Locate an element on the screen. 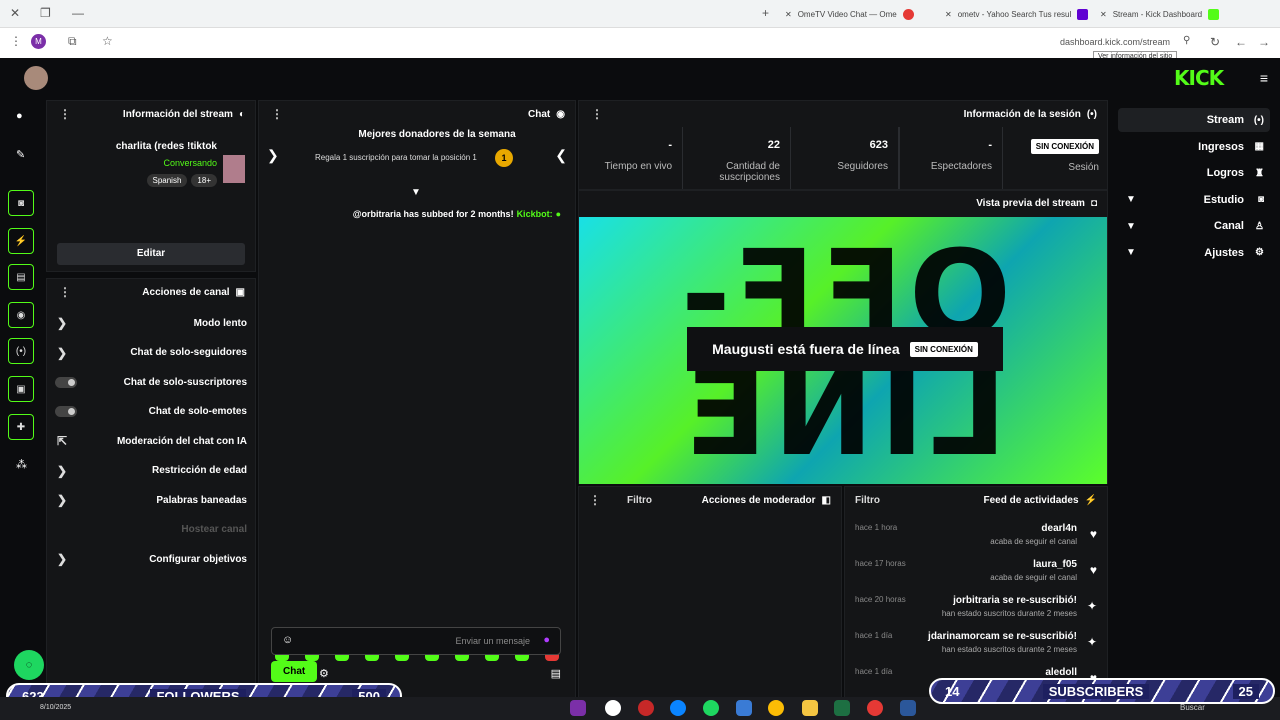  help-chat-icon: ◌ is located at coordinates (29, 665).